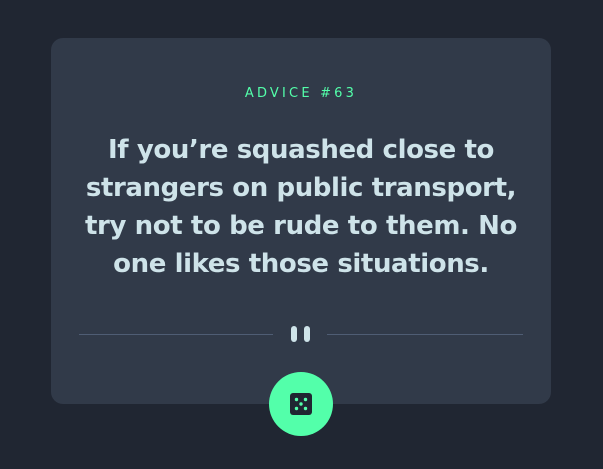  What do you see at coordinates (176, 334) in the screenshot?
I see `divider-line-left` at bounding box center [176, 334].